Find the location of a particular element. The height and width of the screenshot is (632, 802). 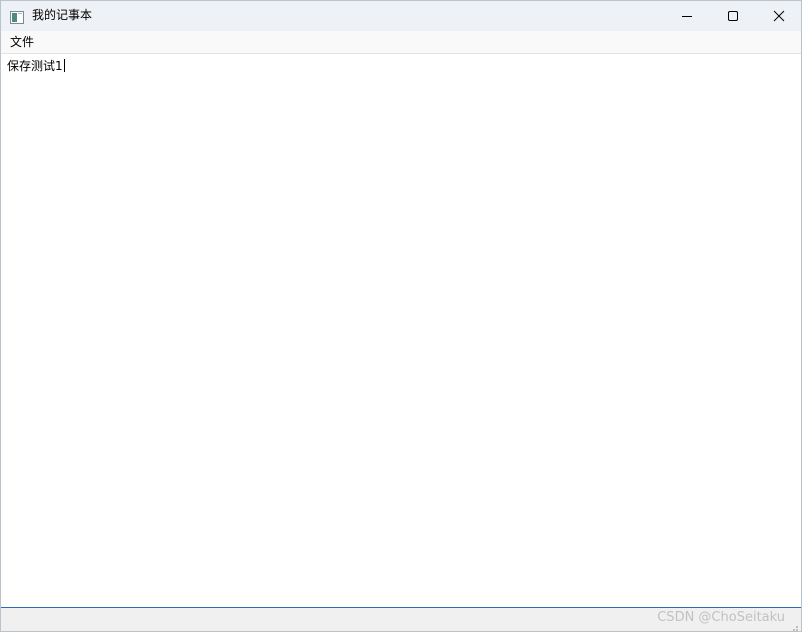

menu-file: 文件 is located at coordinates (22, 42).